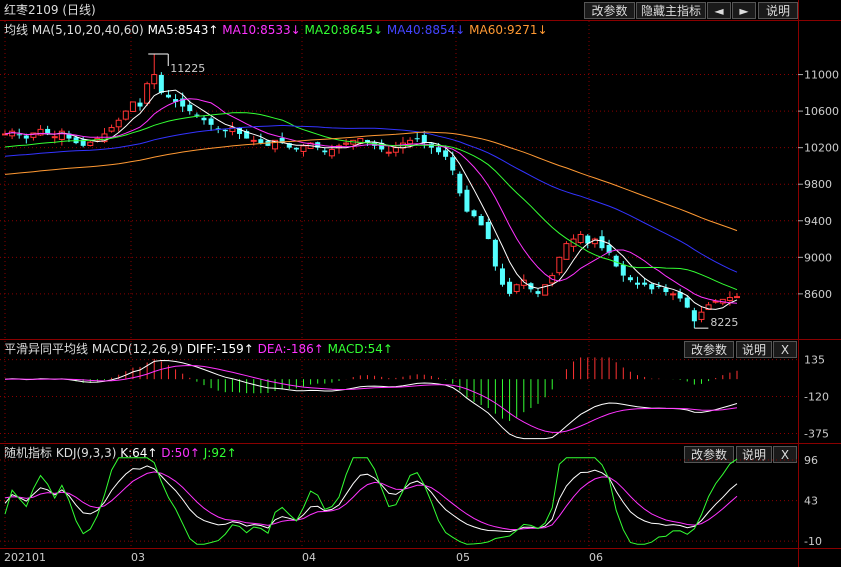 This screenshot has width=841, height=567. What do you see at coordinates (821, 111) in the screenshot?
I see `main-y-tick-label: 10600` at bounding box center [821, 111].